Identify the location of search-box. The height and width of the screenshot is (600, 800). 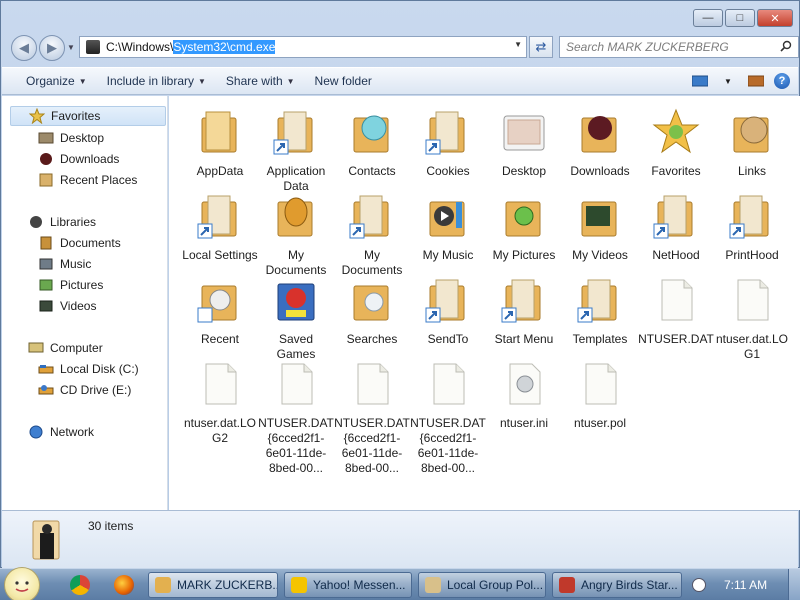
(679, 47).